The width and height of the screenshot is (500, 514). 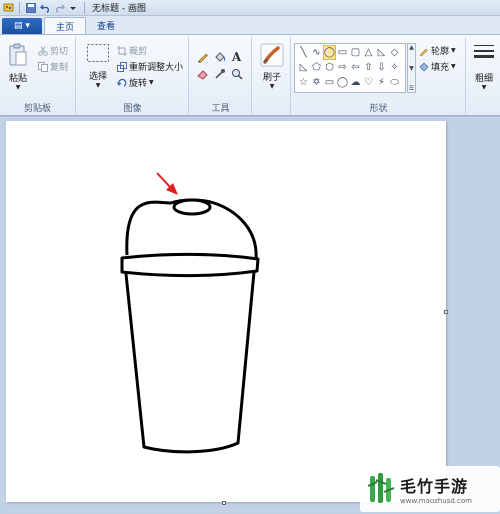 What do you see at coordinates (250, 8) in the screenshot?
I see `title-bar: 无标题 - 画图` at bounding box center [250, 8].